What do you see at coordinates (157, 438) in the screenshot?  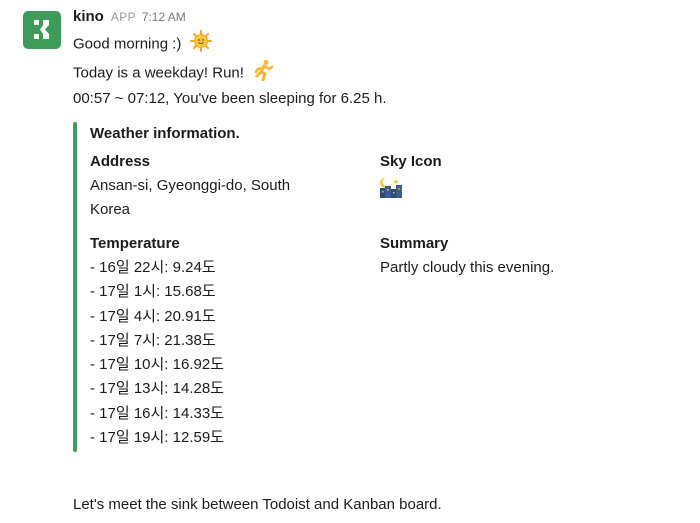 I see `temperature-item: - 17일 19시: 12.59도` at bounding box center [157, 438].